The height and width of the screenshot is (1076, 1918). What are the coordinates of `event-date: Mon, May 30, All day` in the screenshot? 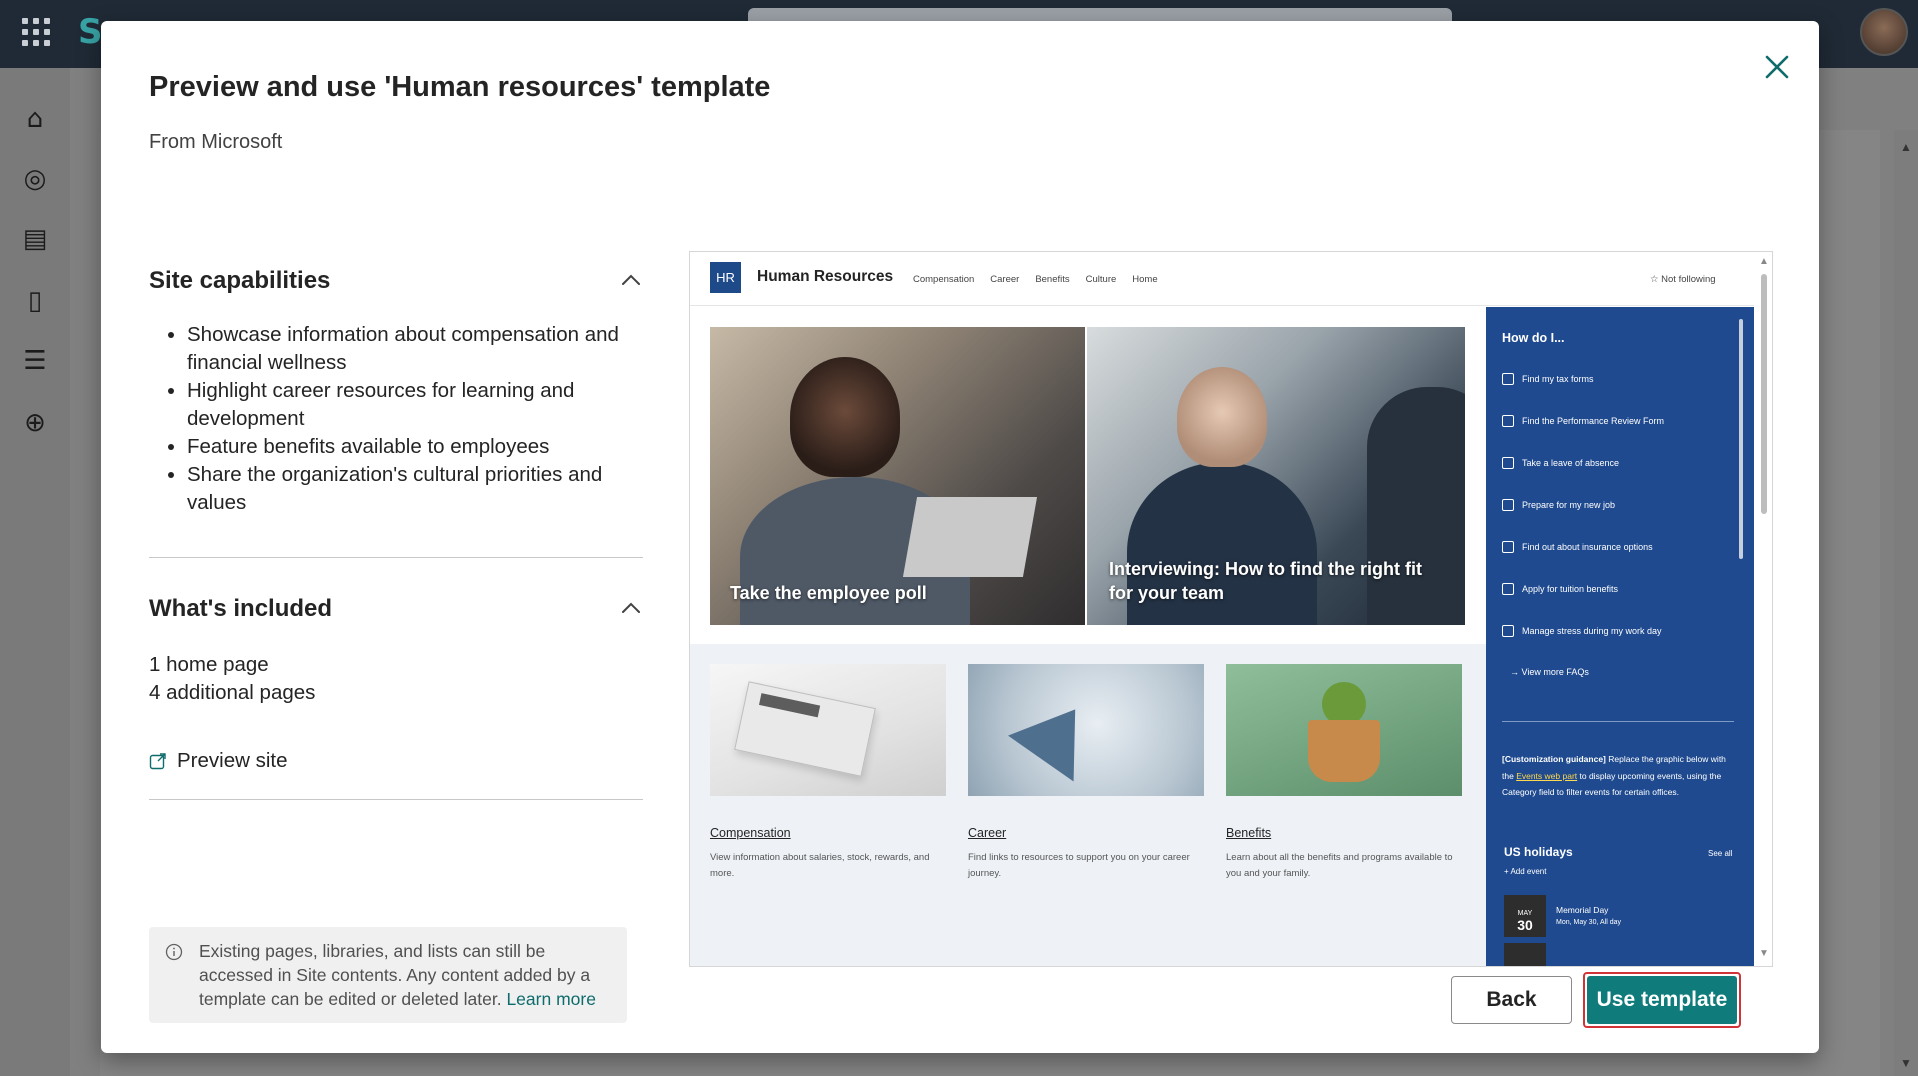 It's located at (1588, 922).